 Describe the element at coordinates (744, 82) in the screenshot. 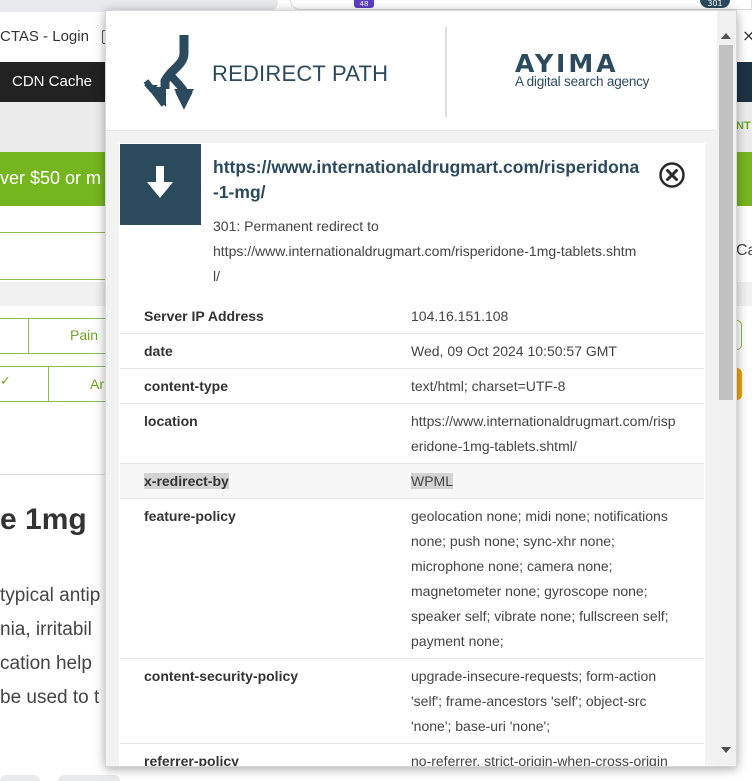

I see `nav-right-edge` at that location.